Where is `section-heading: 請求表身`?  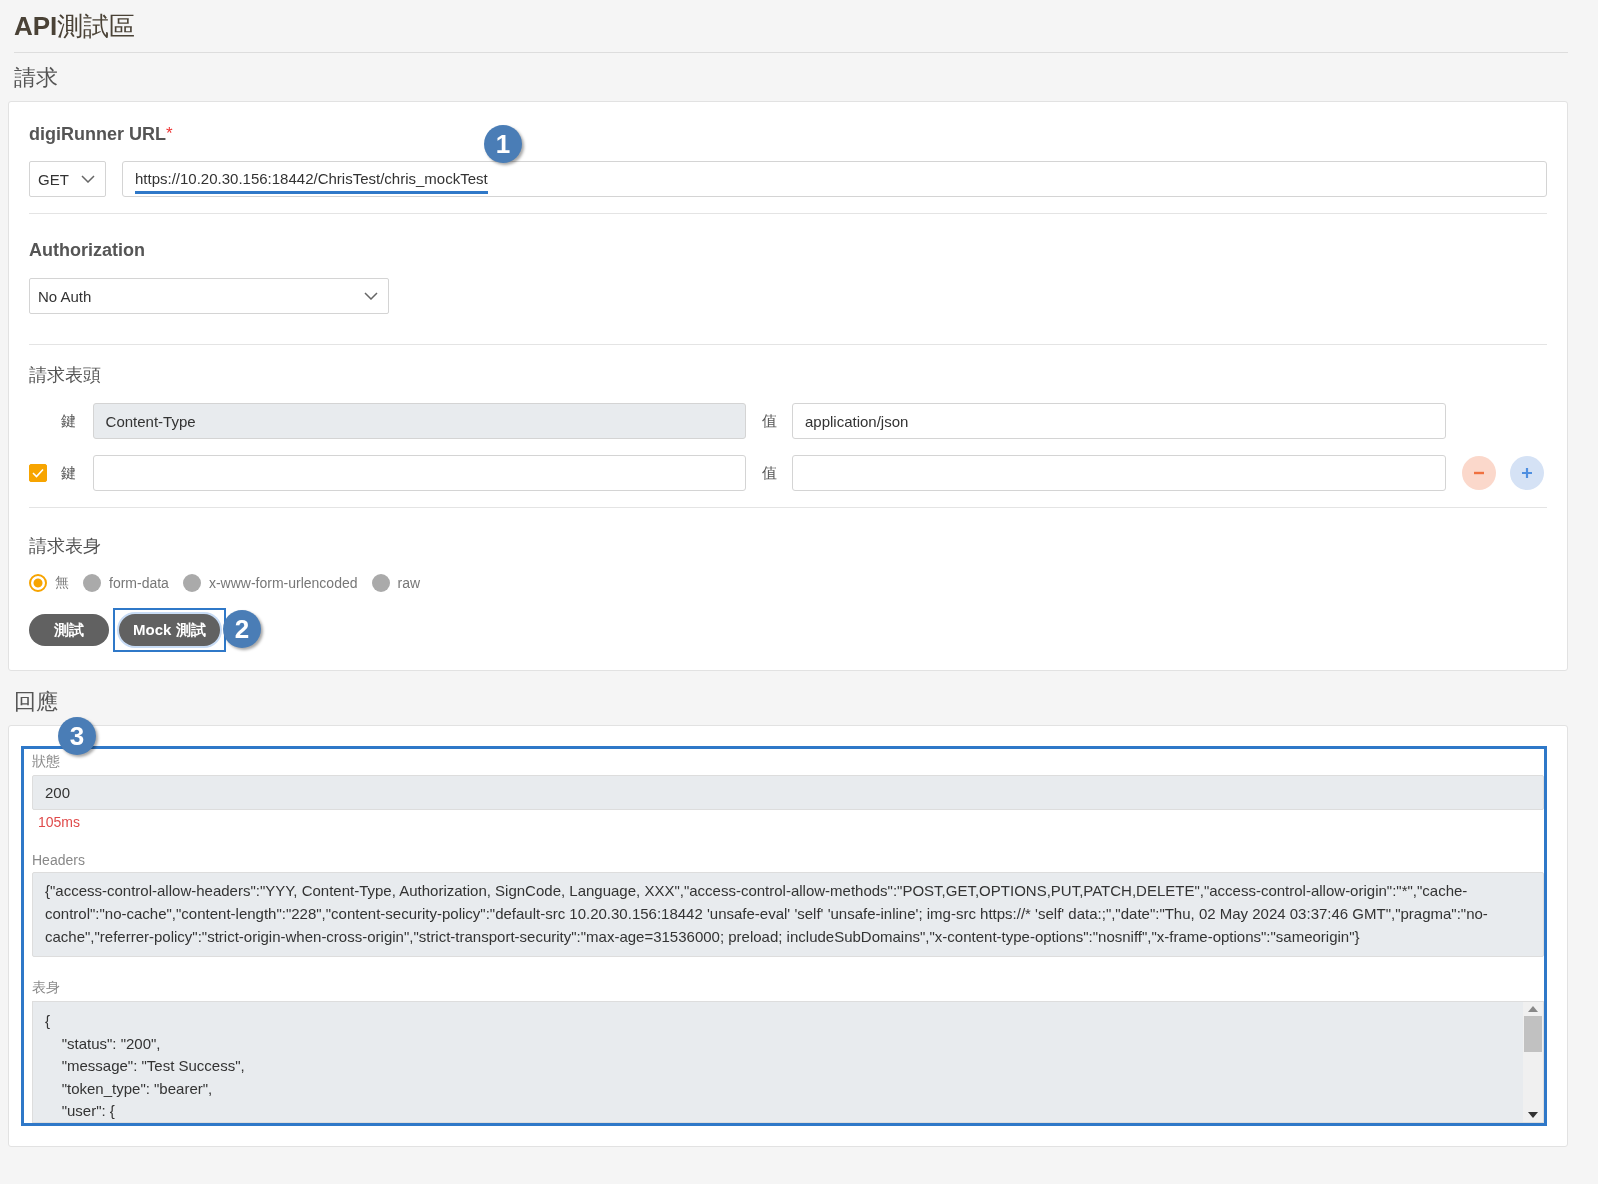
section-heading: 請求表身 is located at coordinates (65, 546).